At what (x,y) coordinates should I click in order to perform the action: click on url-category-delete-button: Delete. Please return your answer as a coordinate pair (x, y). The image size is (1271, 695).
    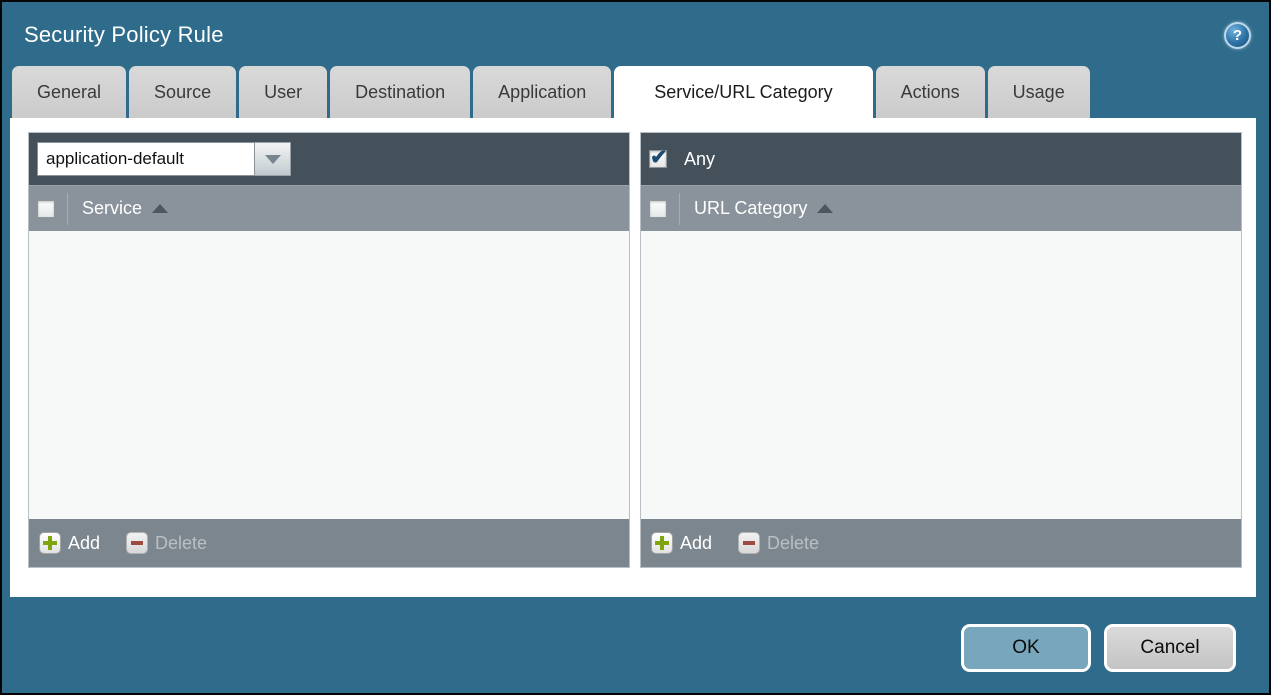
    Looking at the image, I should click on (778, 543).